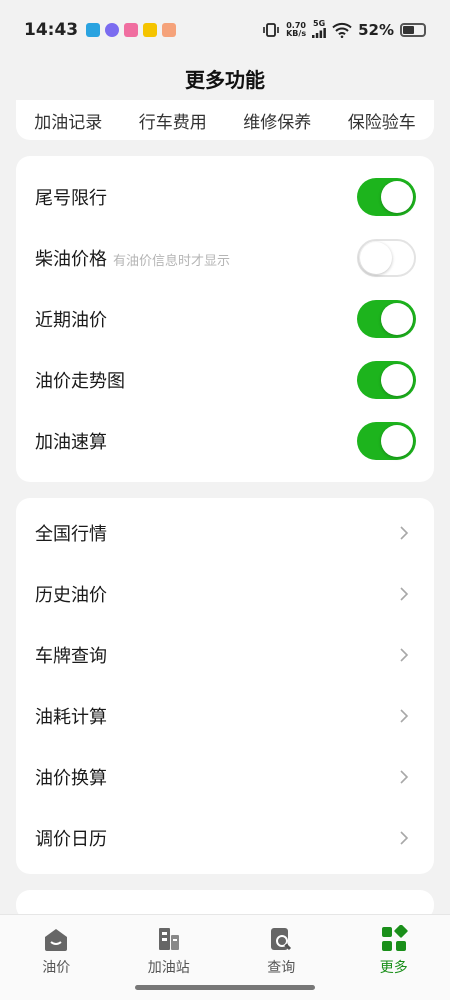  I want to click on record-tabs-card: 加油记录 行车费用 维修保养 保险验车, so click(225, 120).